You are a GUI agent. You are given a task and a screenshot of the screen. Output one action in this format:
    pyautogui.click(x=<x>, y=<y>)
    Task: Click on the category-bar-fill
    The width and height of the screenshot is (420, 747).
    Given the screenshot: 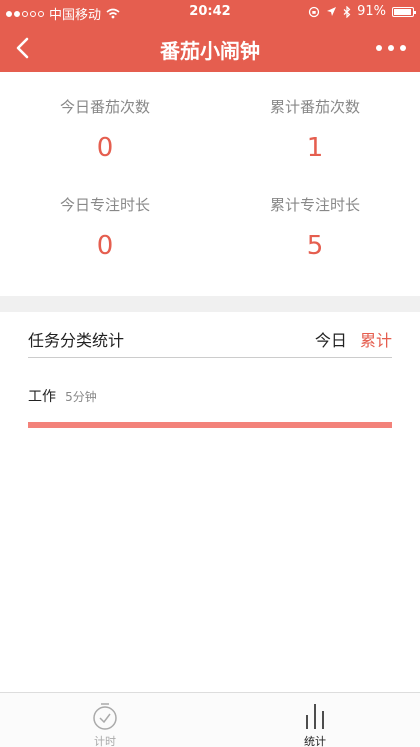 What is the action you would take?
    pyautogui.click(x=210, y=425)
    